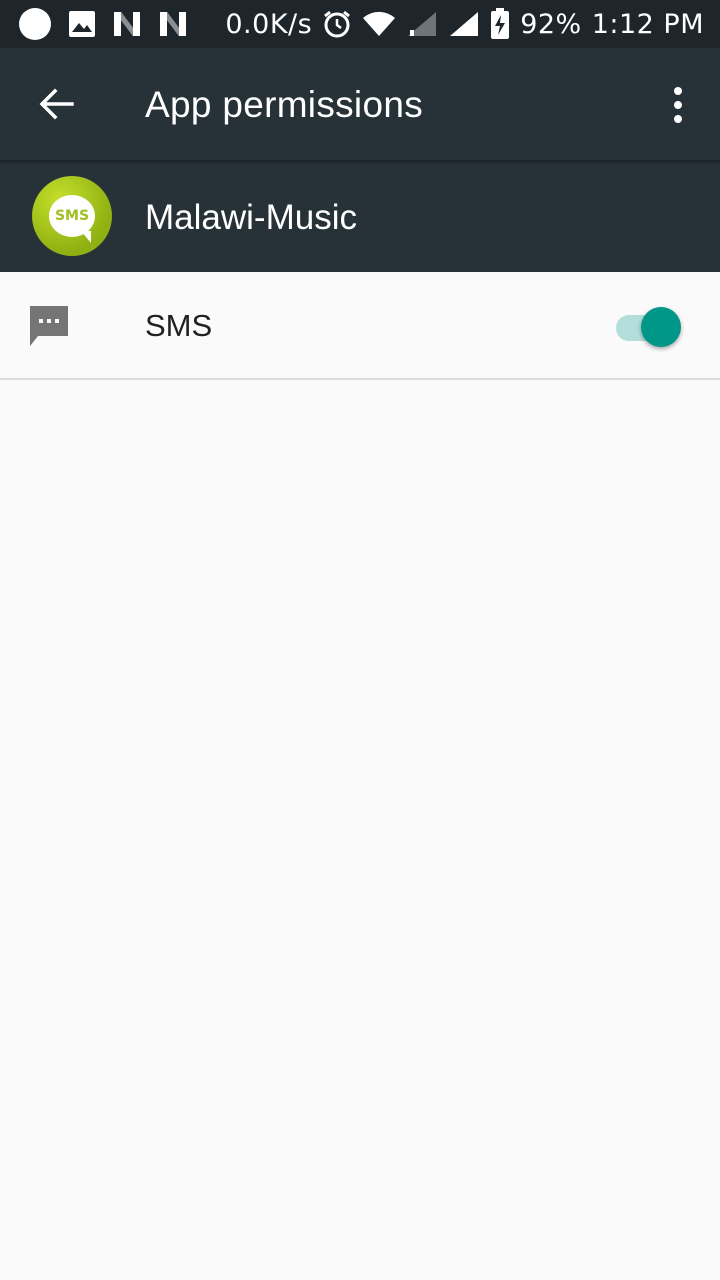 The height and width of the screenshot is (1280, 720). Describe the element at coordinates (35, 24) in the screenshot. I see `circle-notification-icon` at that location.